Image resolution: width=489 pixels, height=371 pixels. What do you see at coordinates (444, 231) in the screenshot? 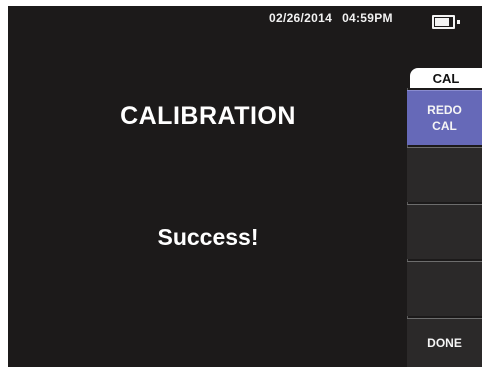
I see `softkey-3-button` at bounding box center [444, 231].